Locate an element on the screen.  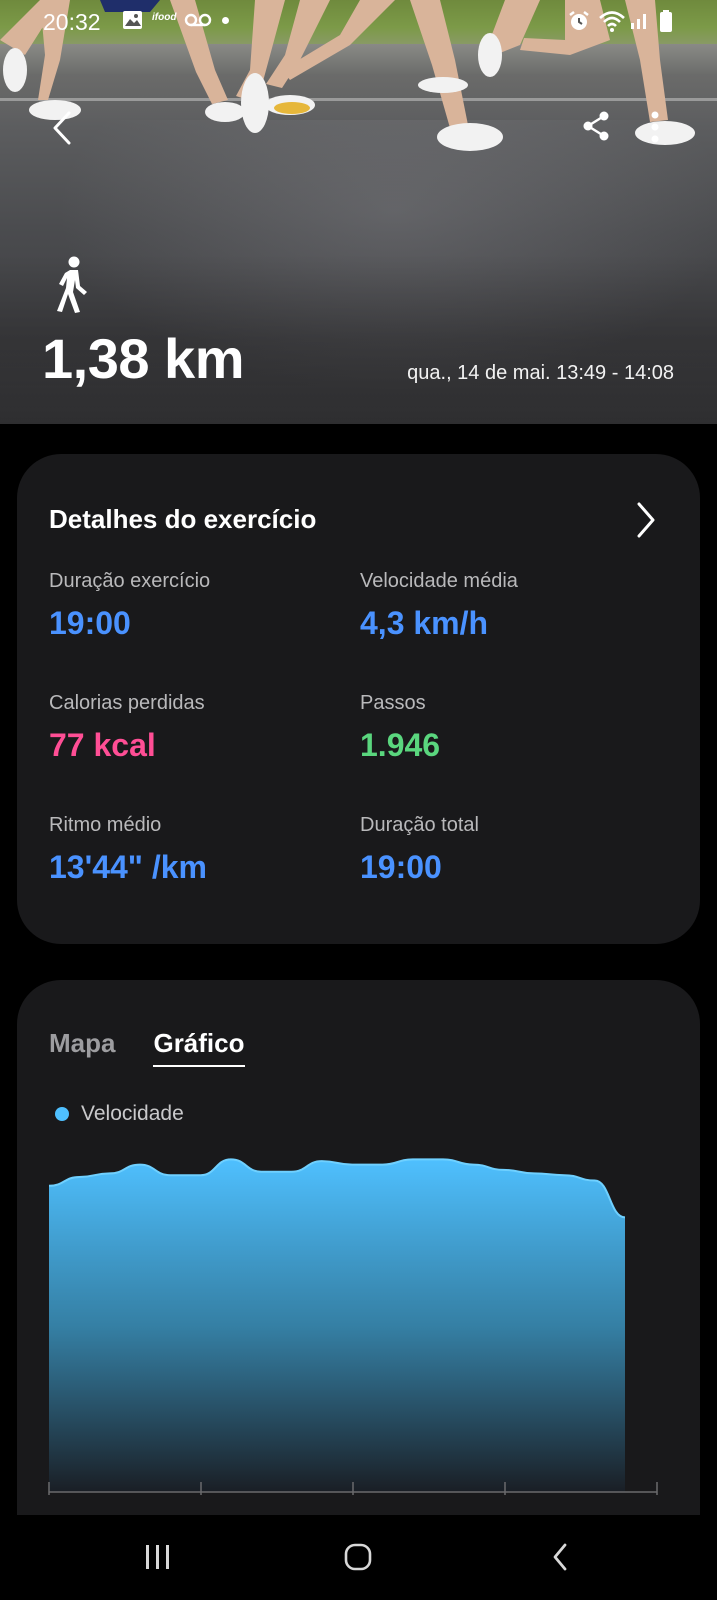
back-icon is located at coordinates (560, 1557).